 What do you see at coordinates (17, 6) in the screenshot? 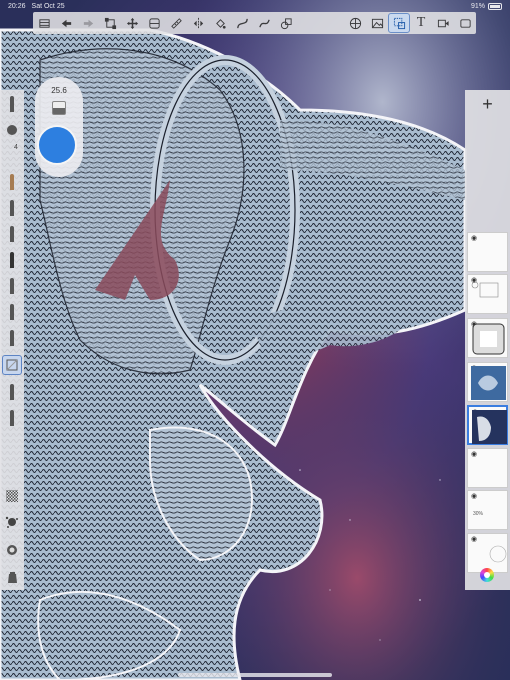
I see `status-time: 20:26` at bounding box center [17, 6].